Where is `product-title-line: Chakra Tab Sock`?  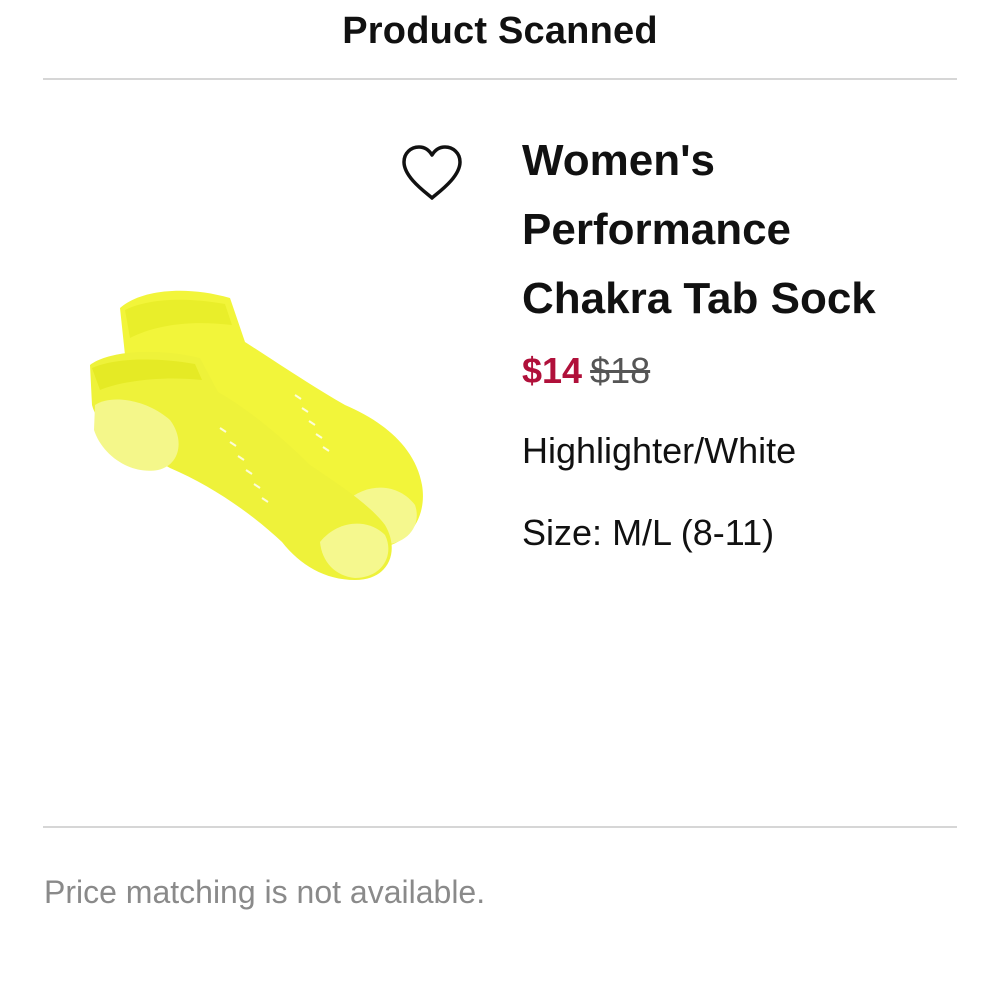
product-title-line: Chakra Tab Sock is located at coordinates (699, 298).